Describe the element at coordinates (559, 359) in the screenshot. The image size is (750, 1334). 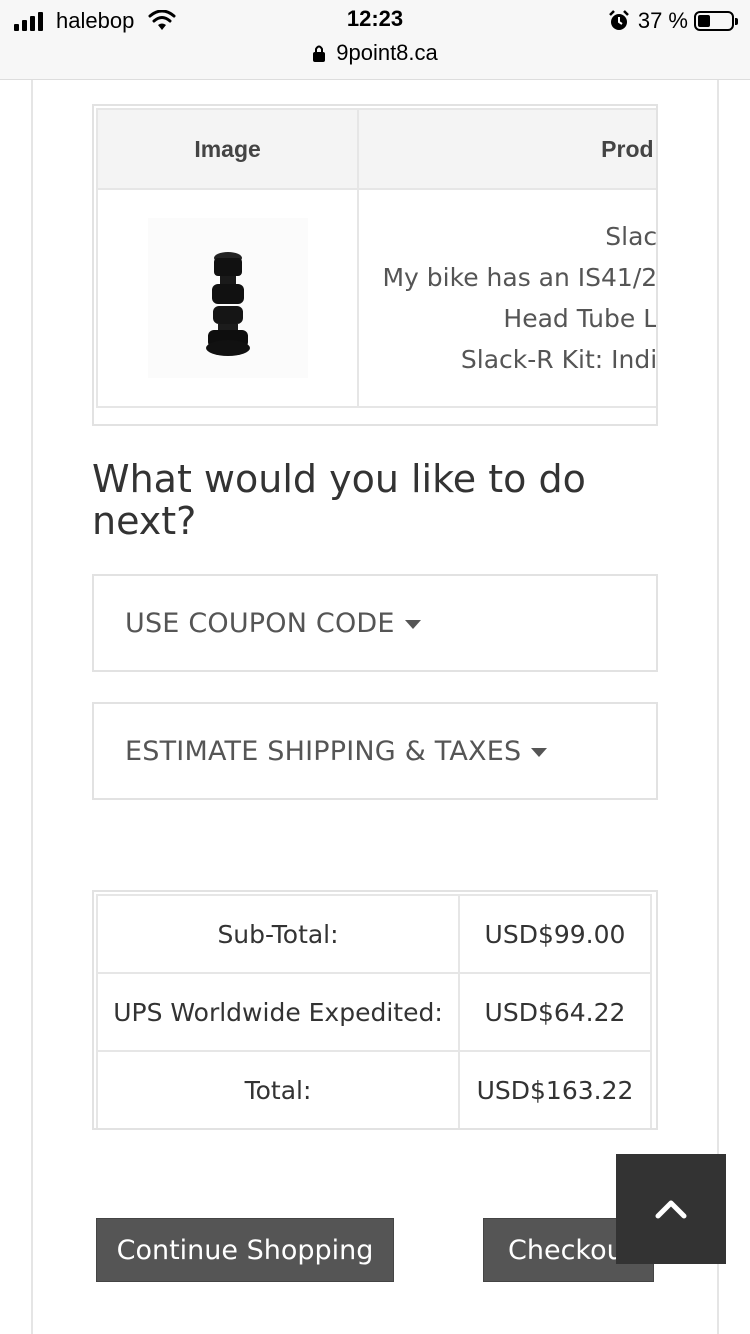
I see `product-option-3: Slack-R Kit: Indi` at that location.